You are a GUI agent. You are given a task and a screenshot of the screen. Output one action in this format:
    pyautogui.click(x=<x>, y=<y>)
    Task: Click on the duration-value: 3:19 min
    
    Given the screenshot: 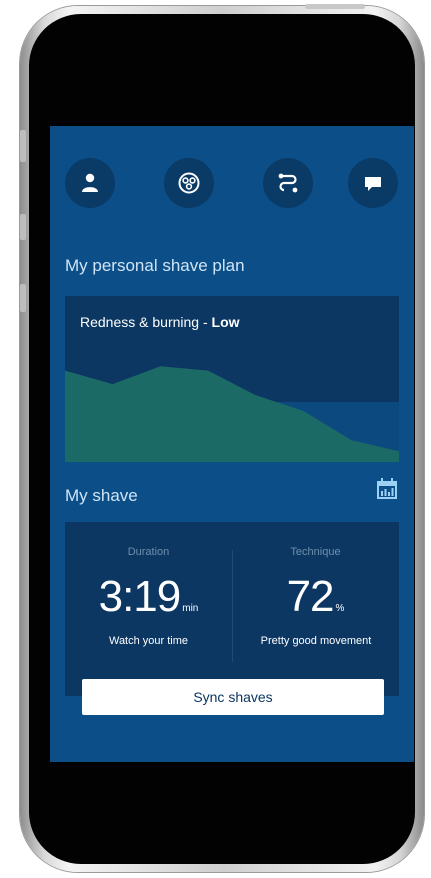 What is the action you would take?
    pyautogui.click(x=148, y=597)
    